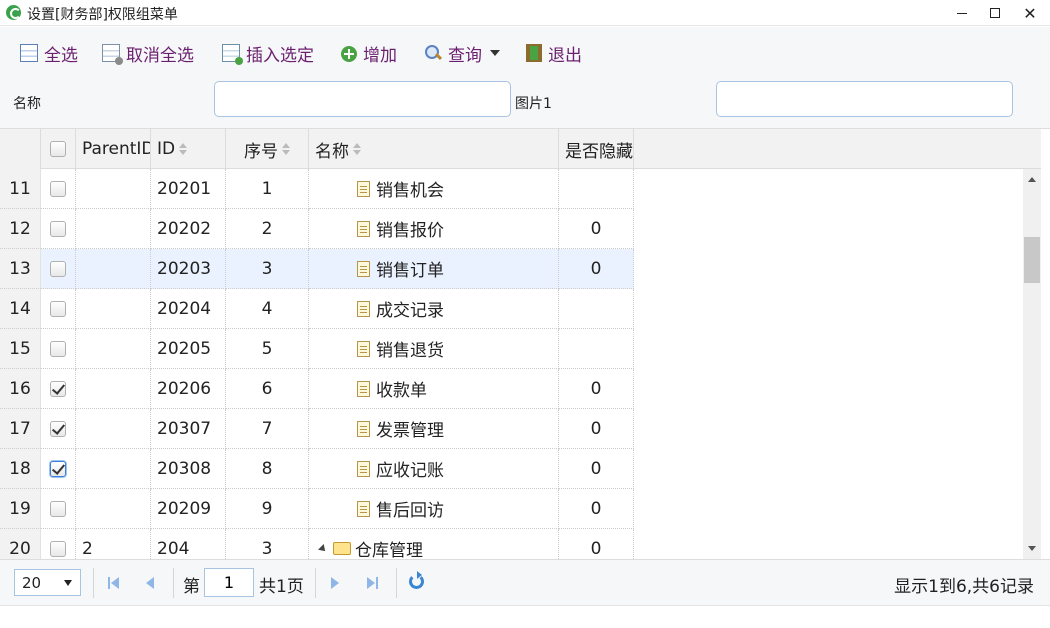 This screenshot has width=1050, height=628. Describe the element at coordinates (188, 429) in the screenshot. I see `id-cell: 20307` at that location.